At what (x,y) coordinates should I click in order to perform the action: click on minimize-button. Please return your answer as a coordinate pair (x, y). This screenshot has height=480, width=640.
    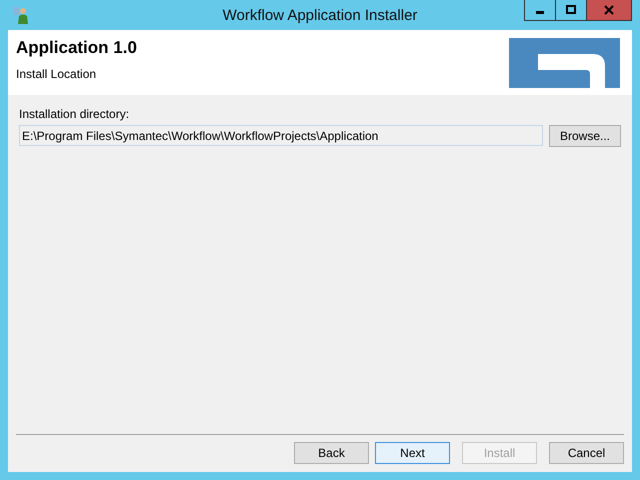
    Looking at the image, I should click on (540, 10).